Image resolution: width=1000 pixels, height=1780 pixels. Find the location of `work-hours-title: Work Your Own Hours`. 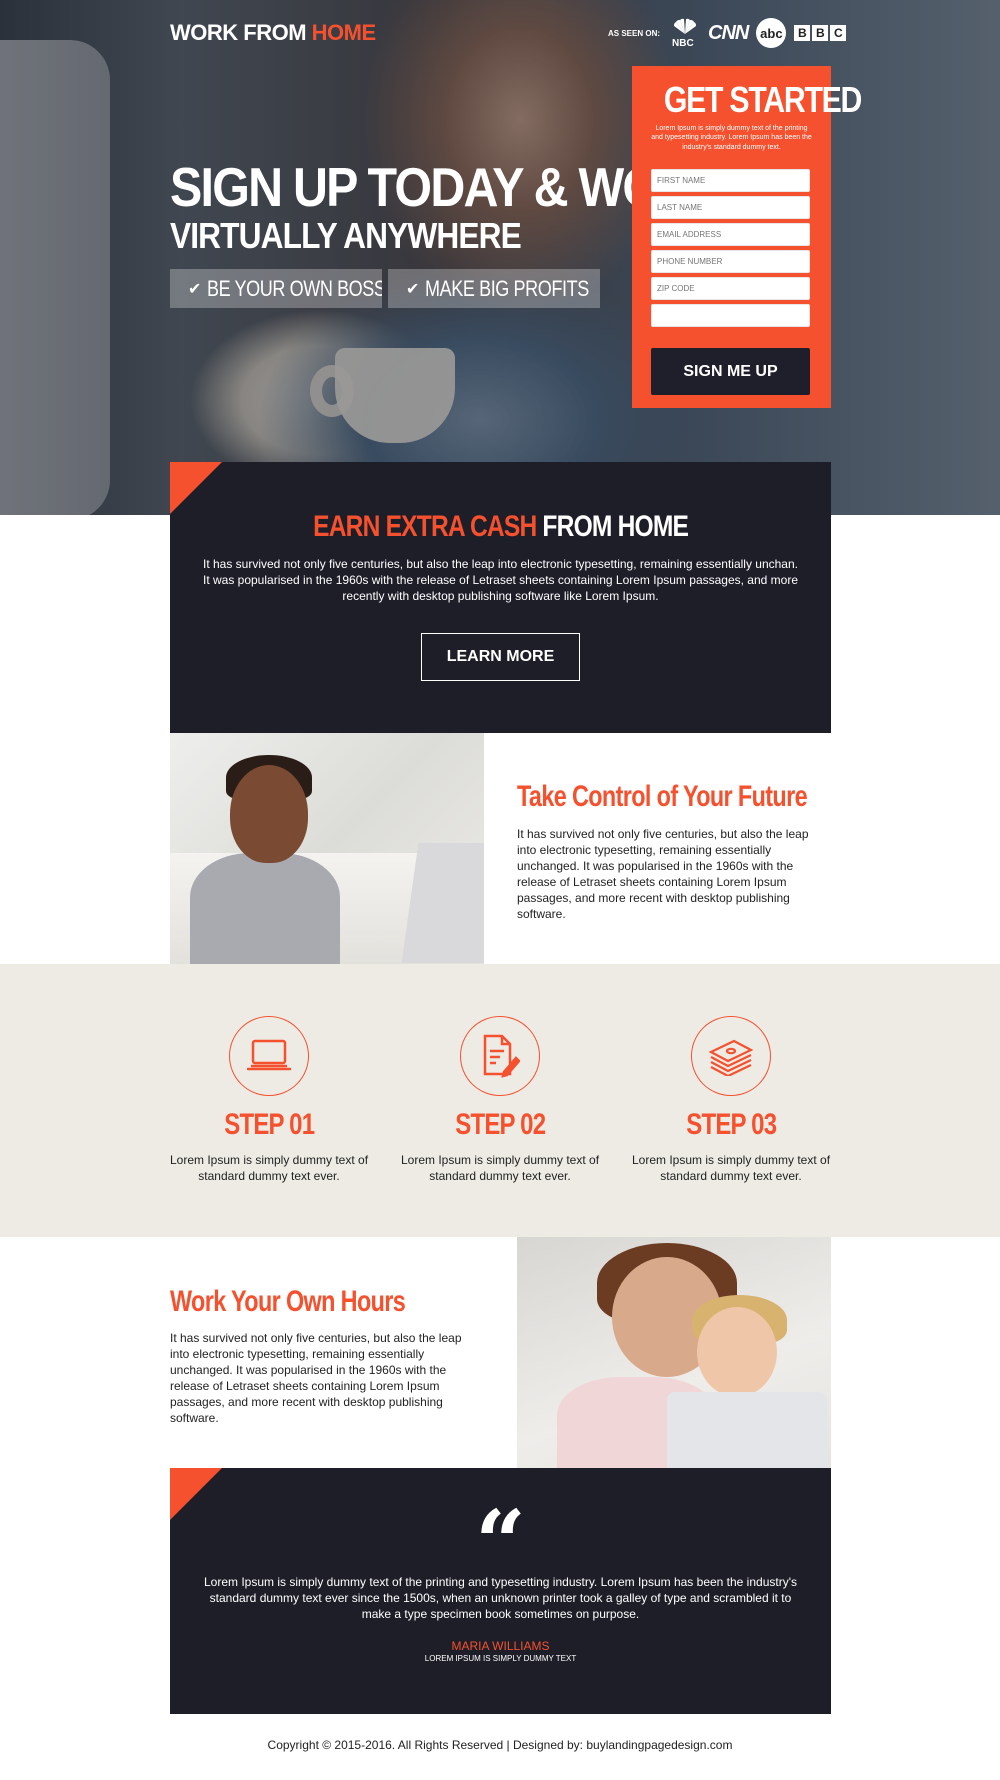

work-hours-title: Work Your Own Hours is located at coordinates (288, 1301).